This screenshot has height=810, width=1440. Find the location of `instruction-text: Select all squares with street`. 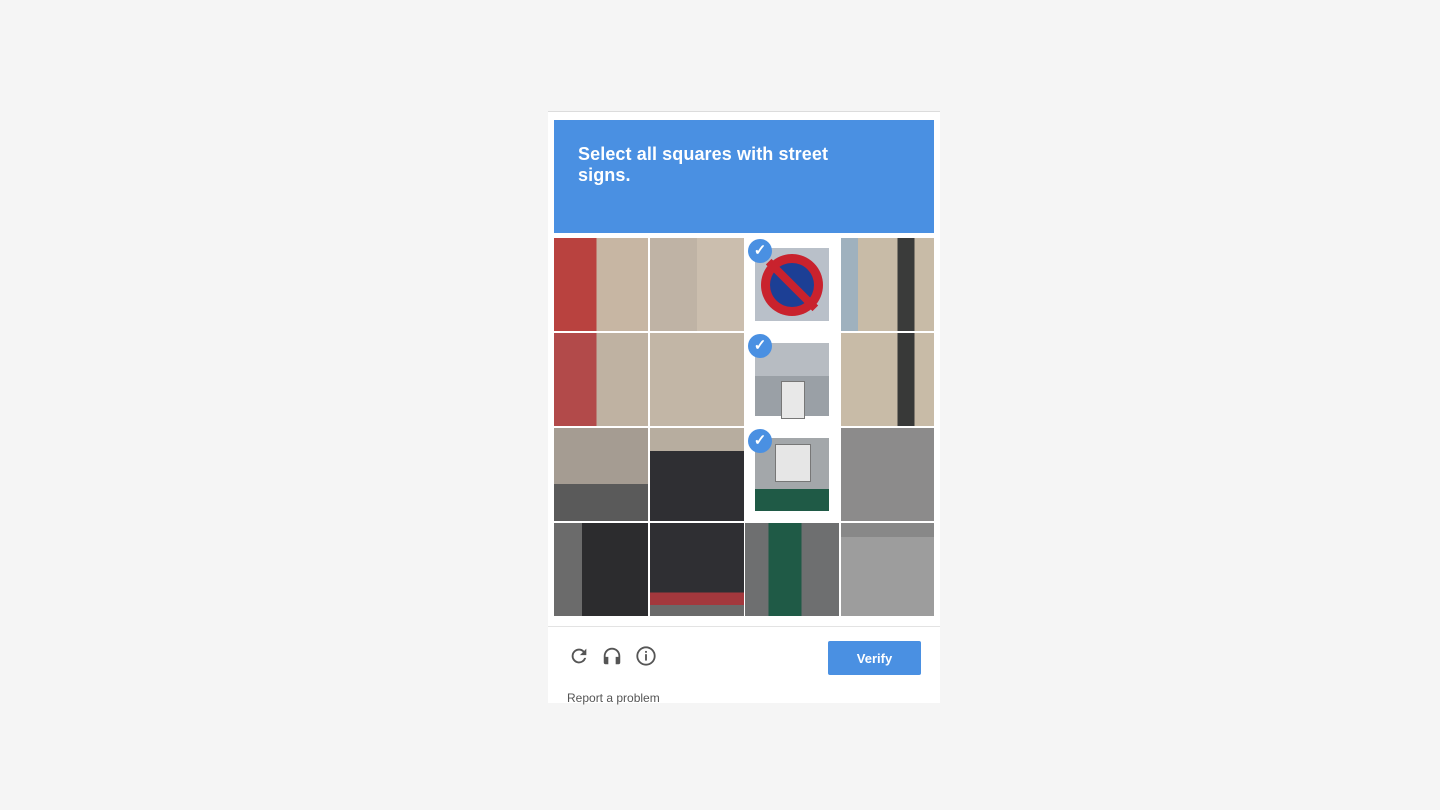

instruction-text: Select all squares with street is located at coordinates (703, 154).